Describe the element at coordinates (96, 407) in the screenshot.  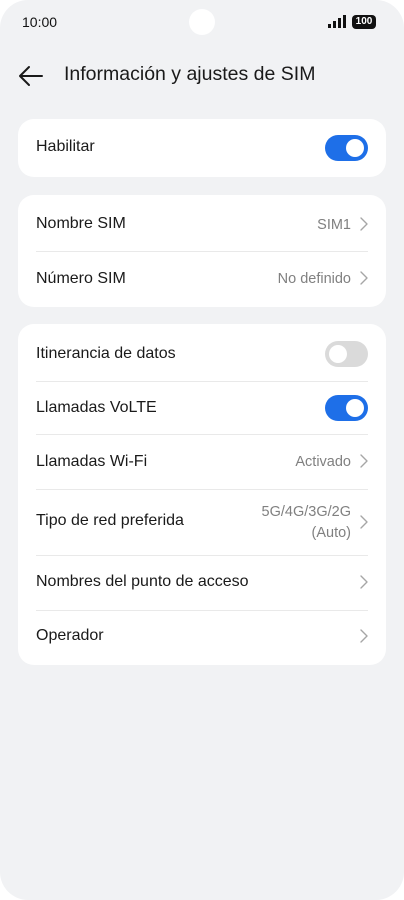
I see `volte-label: Llamadas VoLTE` at that location.